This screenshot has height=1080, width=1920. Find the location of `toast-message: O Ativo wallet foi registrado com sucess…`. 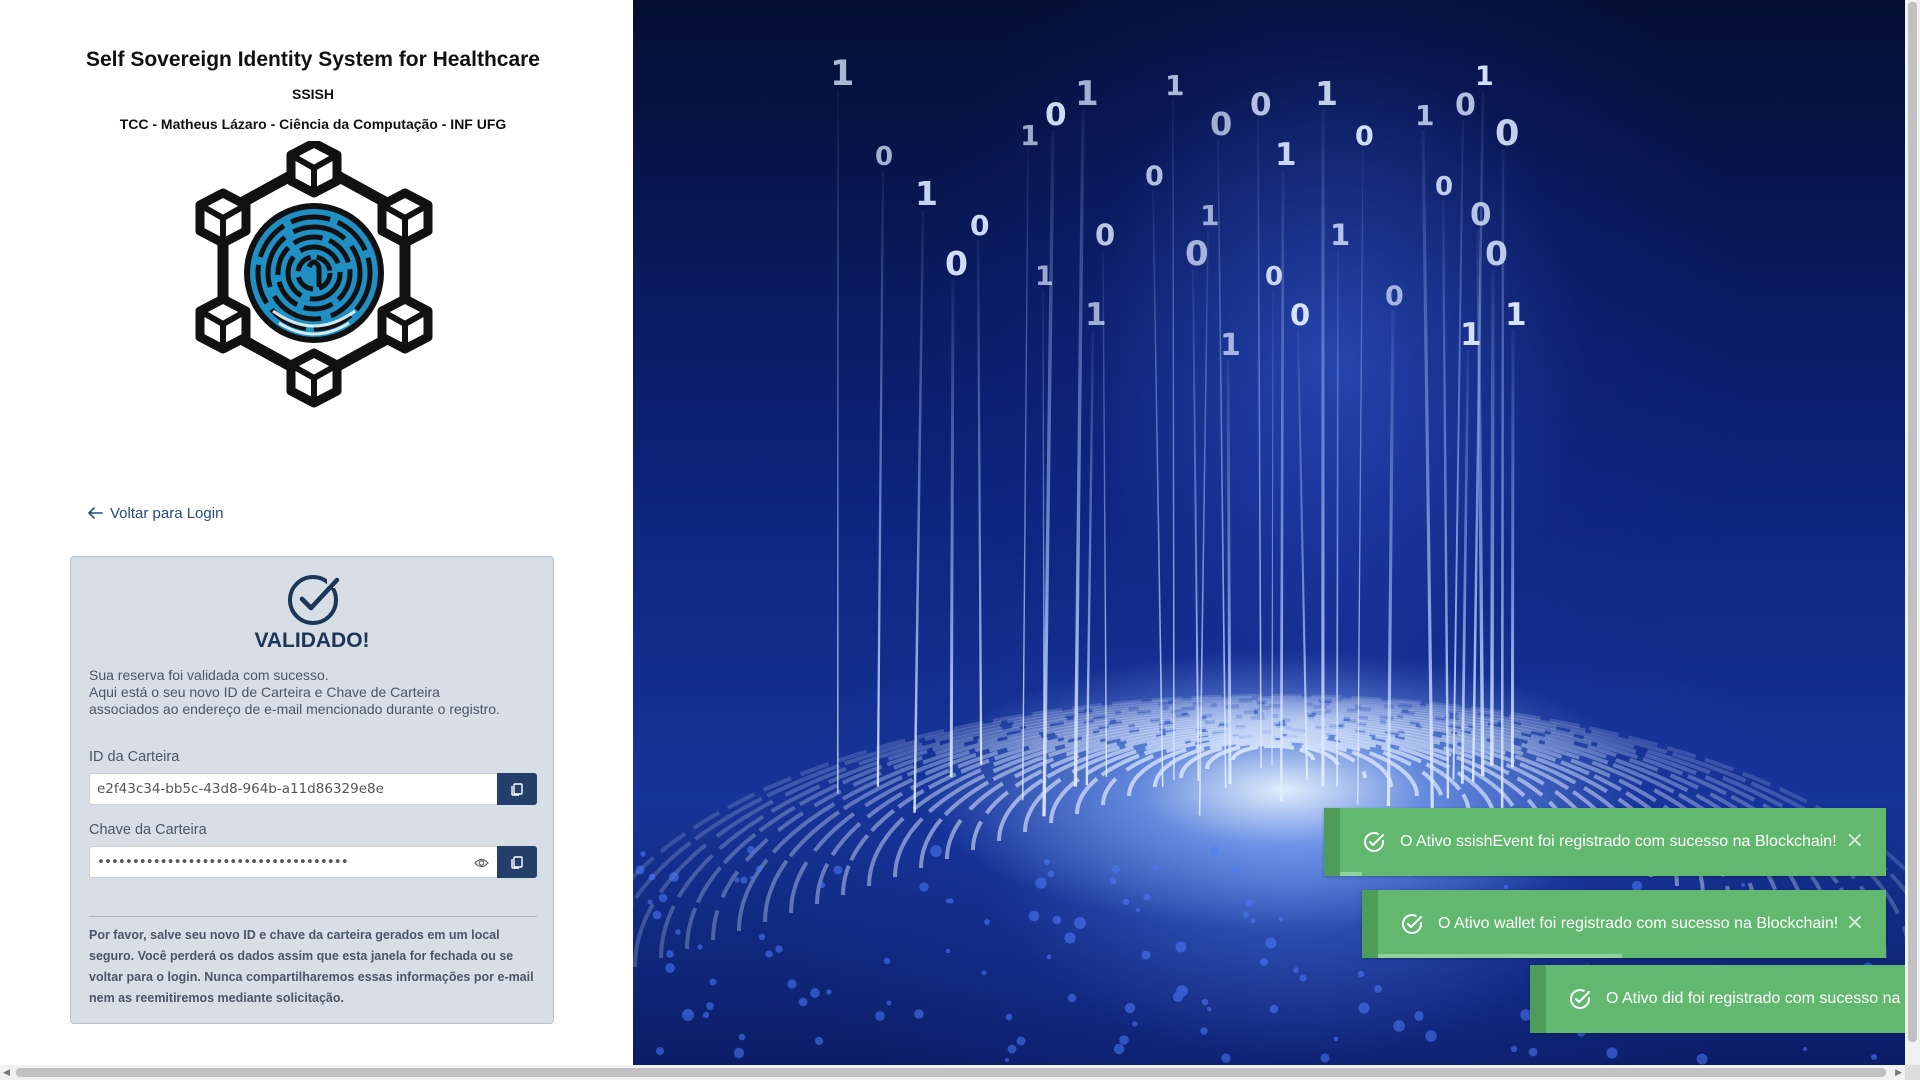

toast-message: O Ativo wallet foi registrado com sucess… is located at coordinates (1638, 923).